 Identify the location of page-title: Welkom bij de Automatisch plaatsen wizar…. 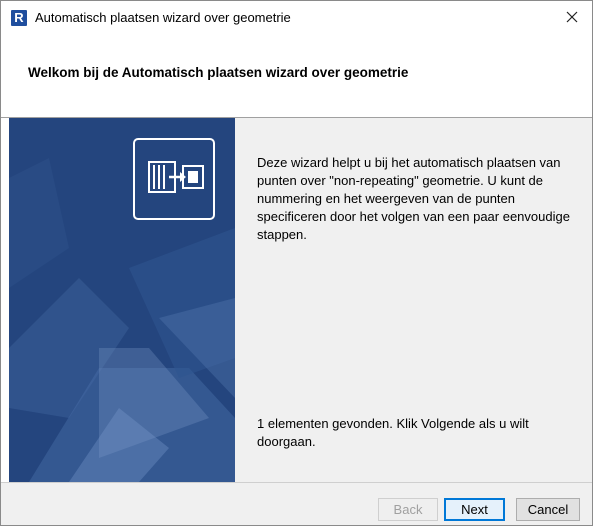
(218, 72).